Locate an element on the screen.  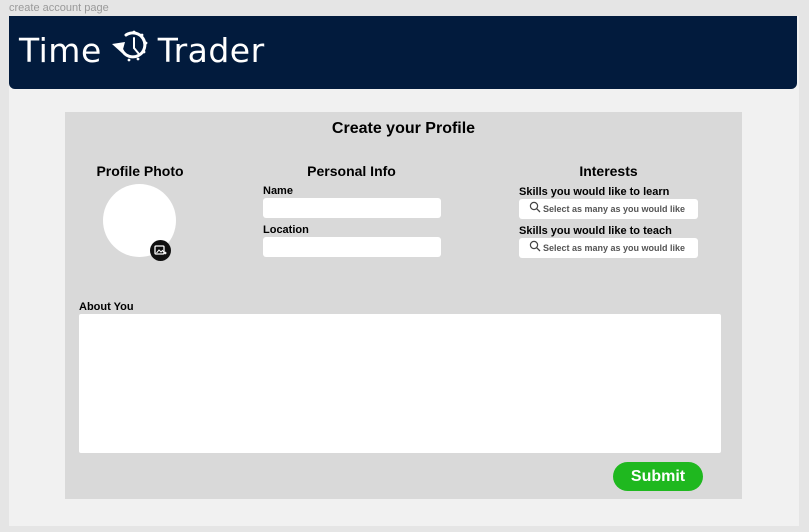
brand-name-left: Time is located at coordinates (60, 50).